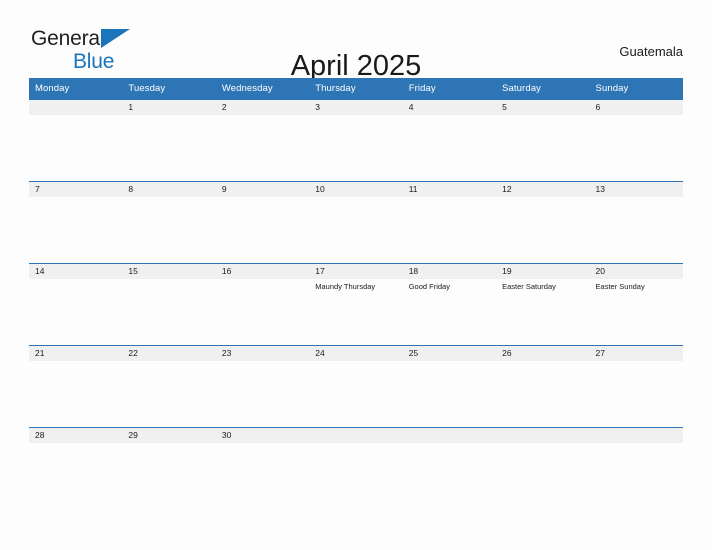  I want to click on day-number: 25, so click(449, 353).